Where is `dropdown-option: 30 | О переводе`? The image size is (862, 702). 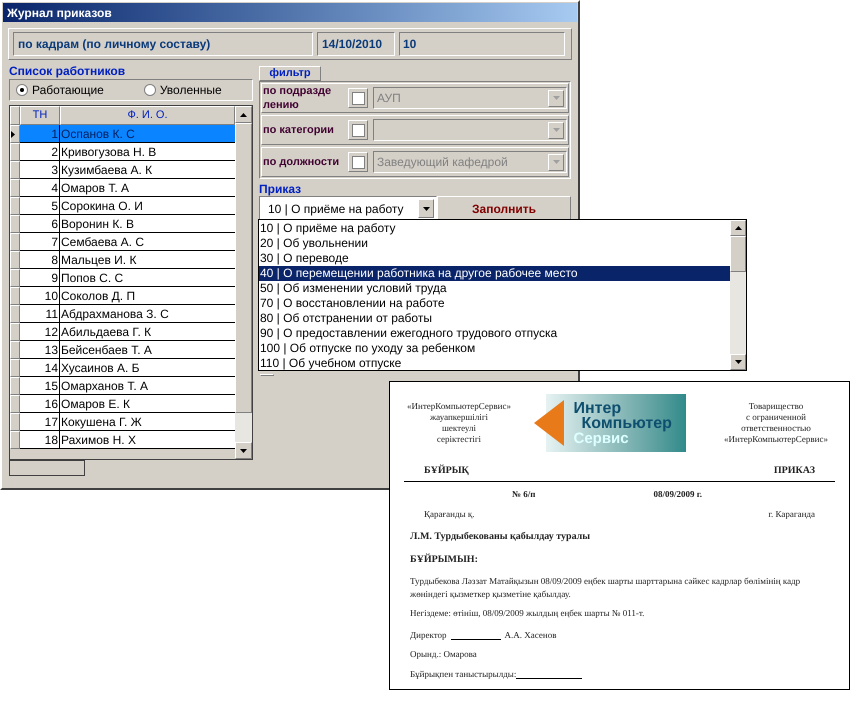
dropdown-option: 30 | О переводе is located at coordinates (494, 258).